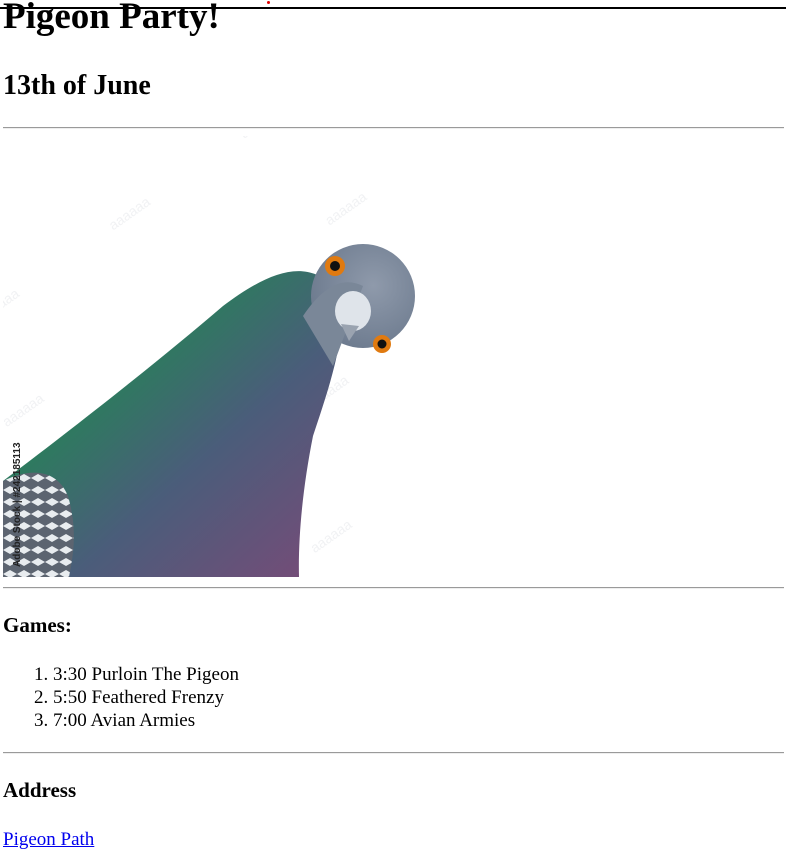 The height and width of the screenshot is (859, 786). What do you see at coordinates (393, 588) in the screenshot?
I see `divider-middle` at bounding box center [393, 588].